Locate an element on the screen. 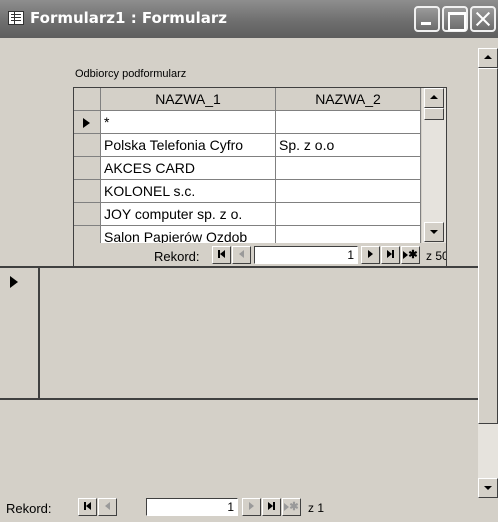 The height and width of the screenshot is (522, 498). record-count: z 50 is located at coordinates (436, 256).